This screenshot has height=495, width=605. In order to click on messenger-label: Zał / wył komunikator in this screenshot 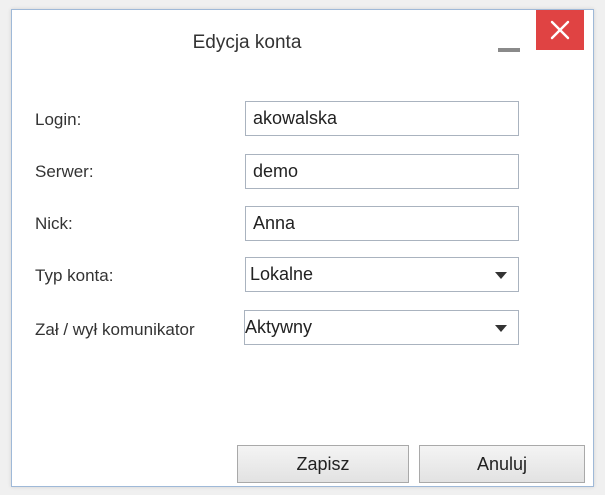, I will do `click(115, 329)`.